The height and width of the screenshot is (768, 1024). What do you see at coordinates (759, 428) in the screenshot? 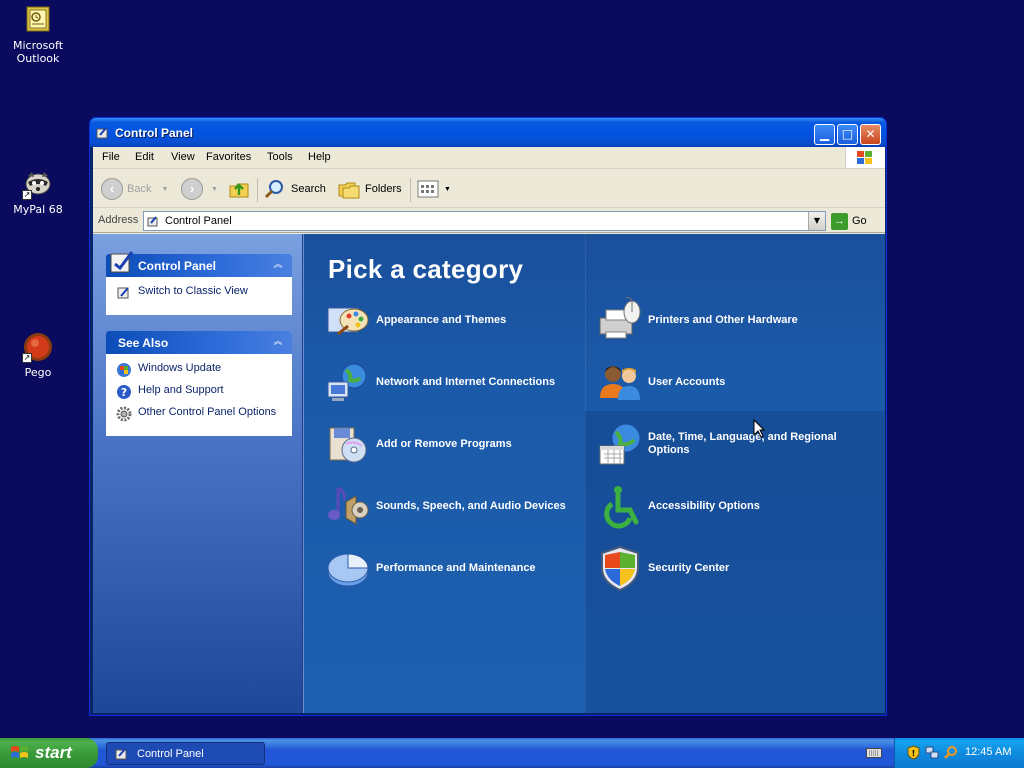
I see `mouse-cursor-icon` at bounding box center [759, 428].